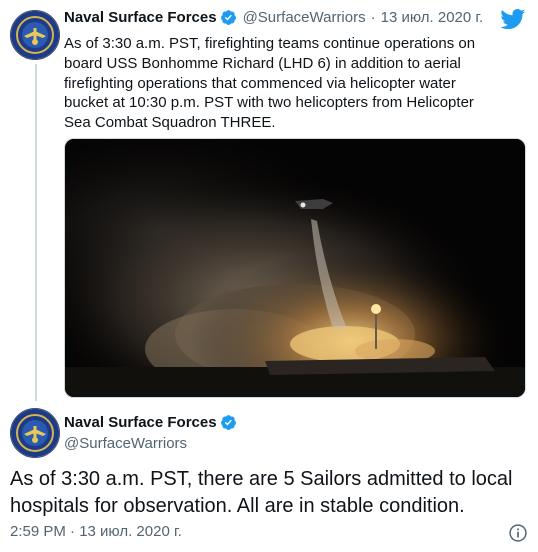  Describe the element at coordinates (140, 422) in the screenshot. I see `tweet2-display-name: Naval Surface Forces` at that location.